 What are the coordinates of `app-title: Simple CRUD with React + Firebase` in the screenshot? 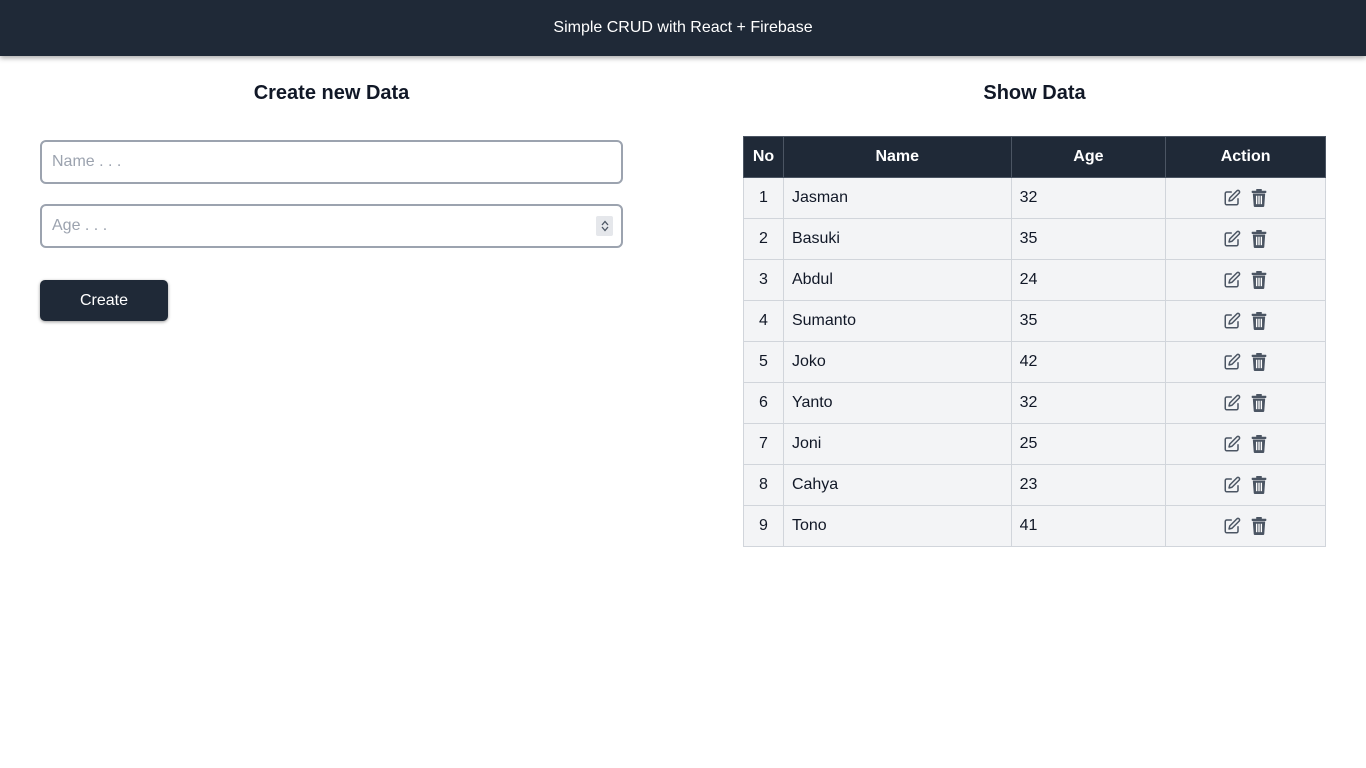 It's located at (683, 27).